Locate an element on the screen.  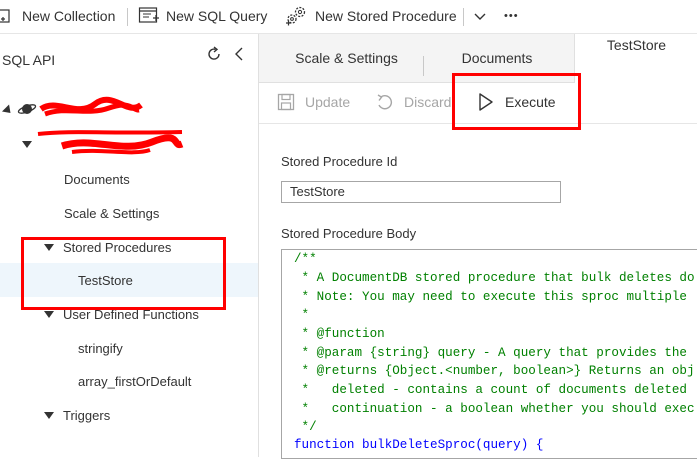
tree-item-stored-procedures: Stored Procedures is located at coordinates (129, 247).